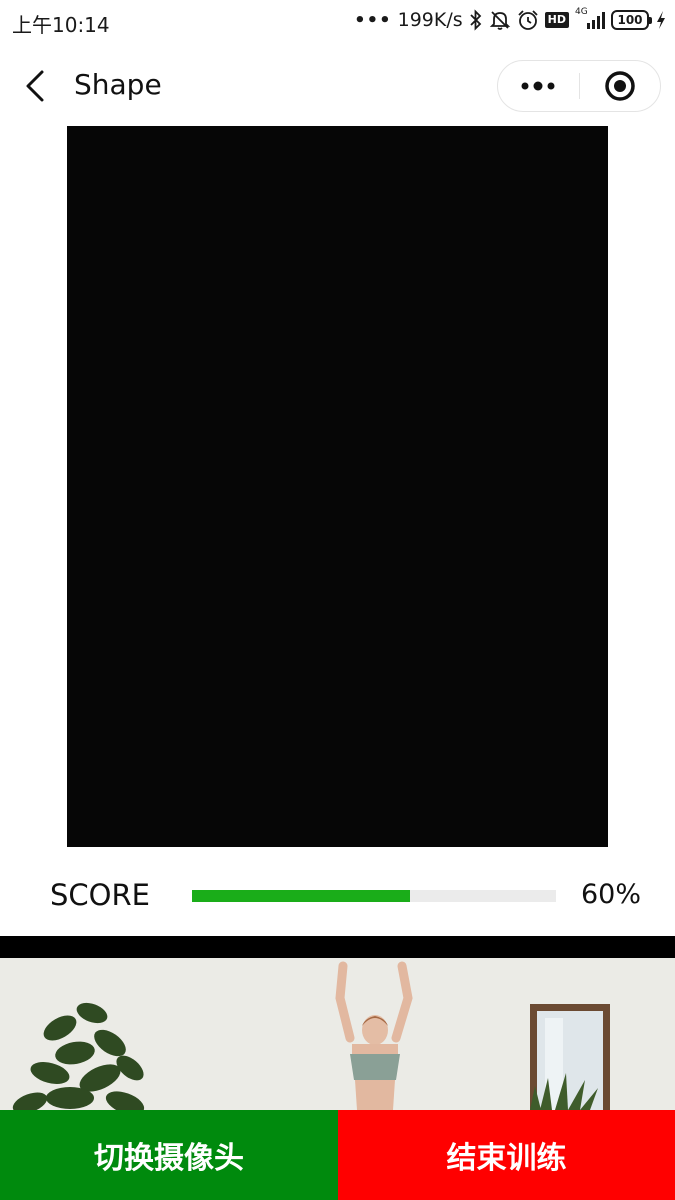 The height and width of the screenshot is (1200, 675). I want to click on hd-icon: HD, so click(556, 20).